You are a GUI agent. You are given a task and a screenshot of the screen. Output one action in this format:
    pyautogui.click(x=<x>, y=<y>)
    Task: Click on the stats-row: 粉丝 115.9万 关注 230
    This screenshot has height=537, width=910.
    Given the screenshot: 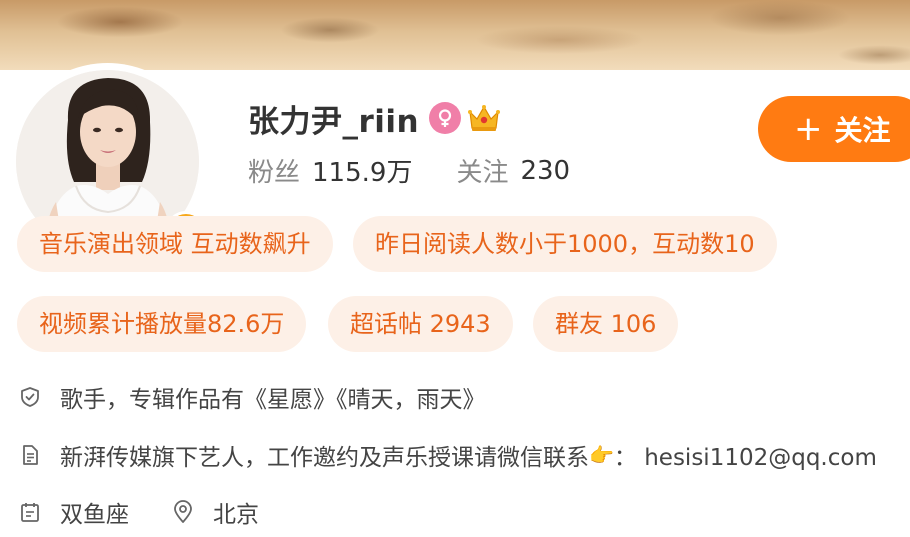 What is the action you would take?
    pyautogui.click(x=409, y=170)
    